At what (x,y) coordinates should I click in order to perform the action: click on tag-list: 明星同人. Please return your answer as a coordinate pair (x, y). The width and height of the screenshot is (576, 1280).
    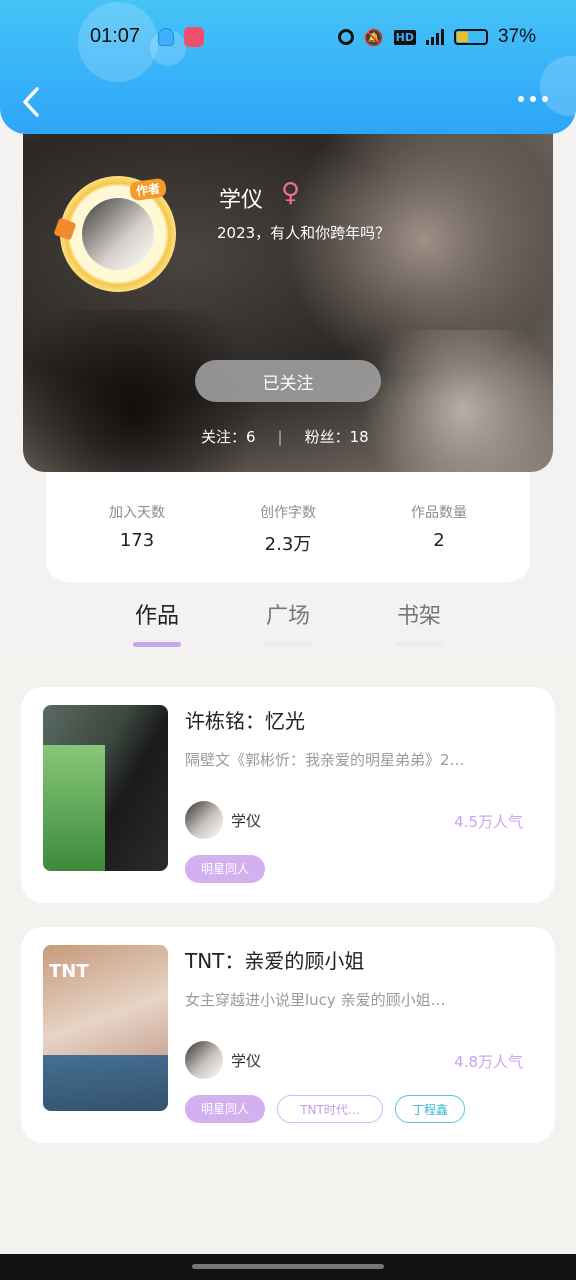
    Looking at the image, I should click on (225, 869).